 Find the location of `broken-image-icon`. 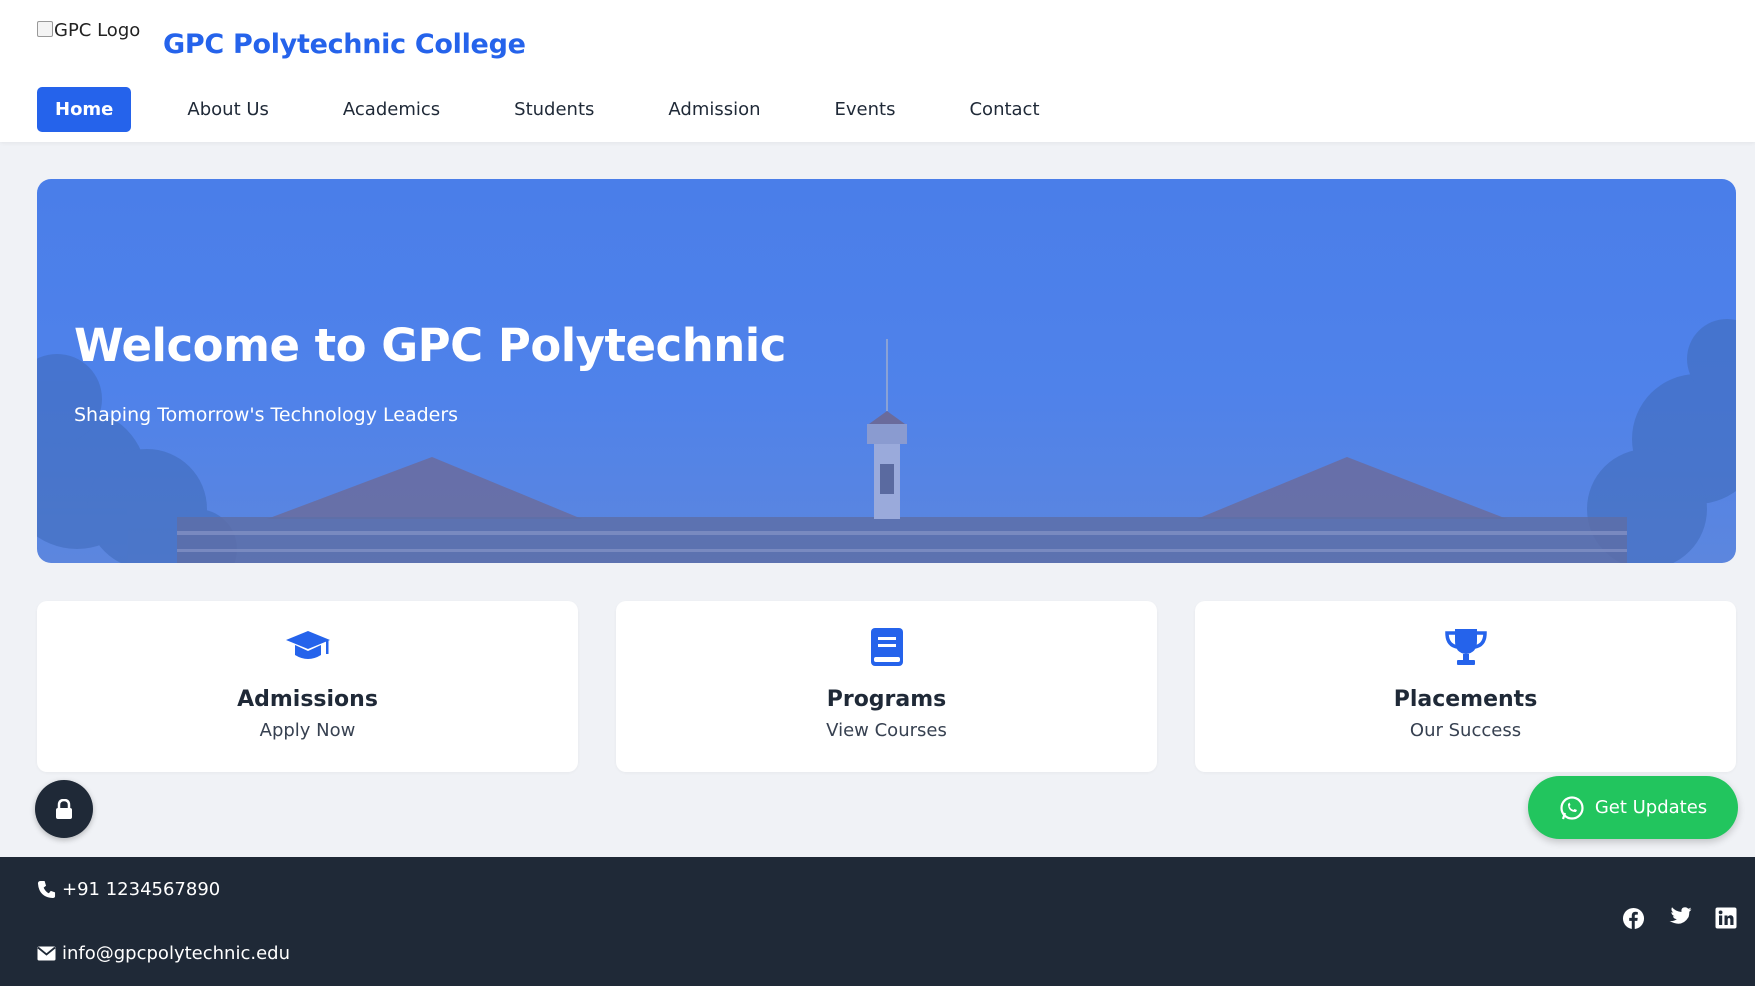

broken-image-icon is located at coordinates (45, 28).